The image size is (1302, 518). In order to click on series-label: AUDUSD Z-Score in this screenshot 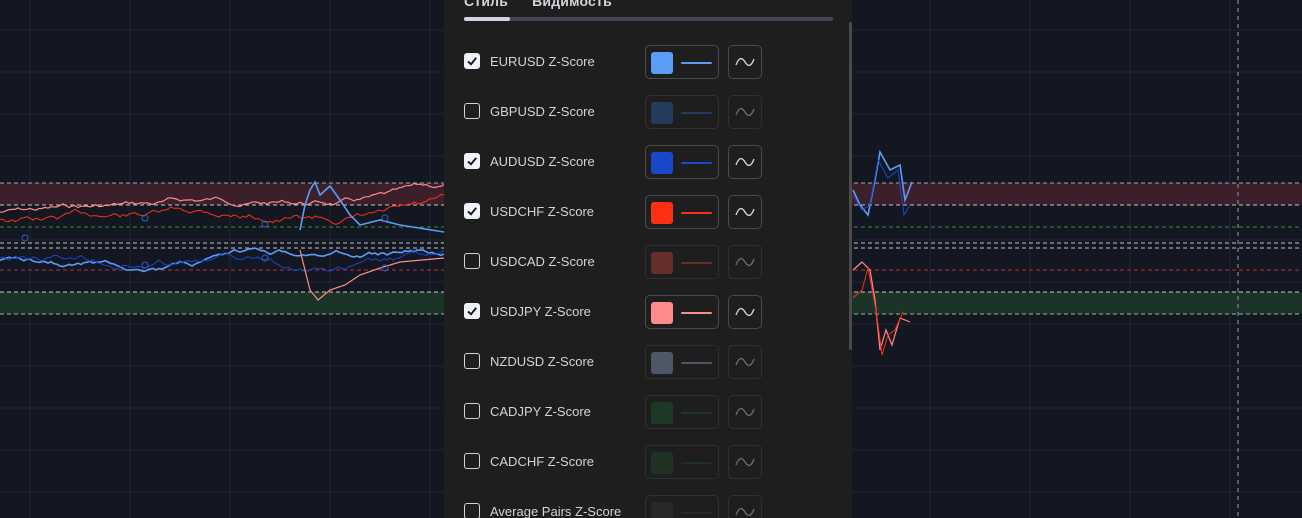, I will do `click(542, 161)`.